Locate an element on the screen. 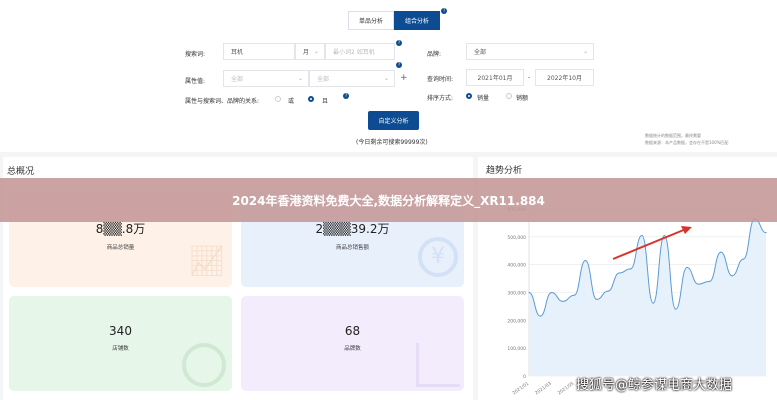 This screenshot has height=400, width=777. relation-or-label: 或 is located at coordinates (291, 101).